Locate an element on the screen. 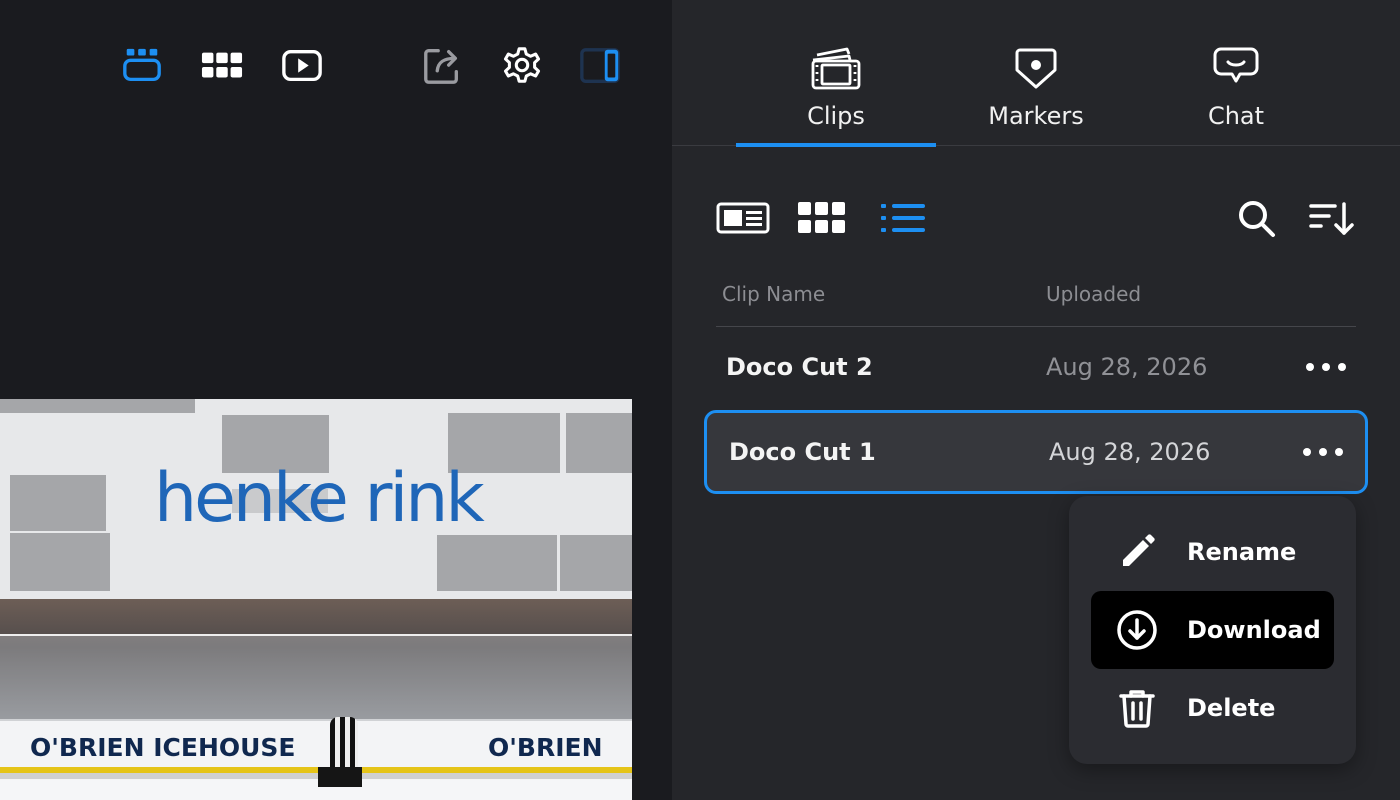  menu-item-rename: Rename is located at coordinates (1212, 552).